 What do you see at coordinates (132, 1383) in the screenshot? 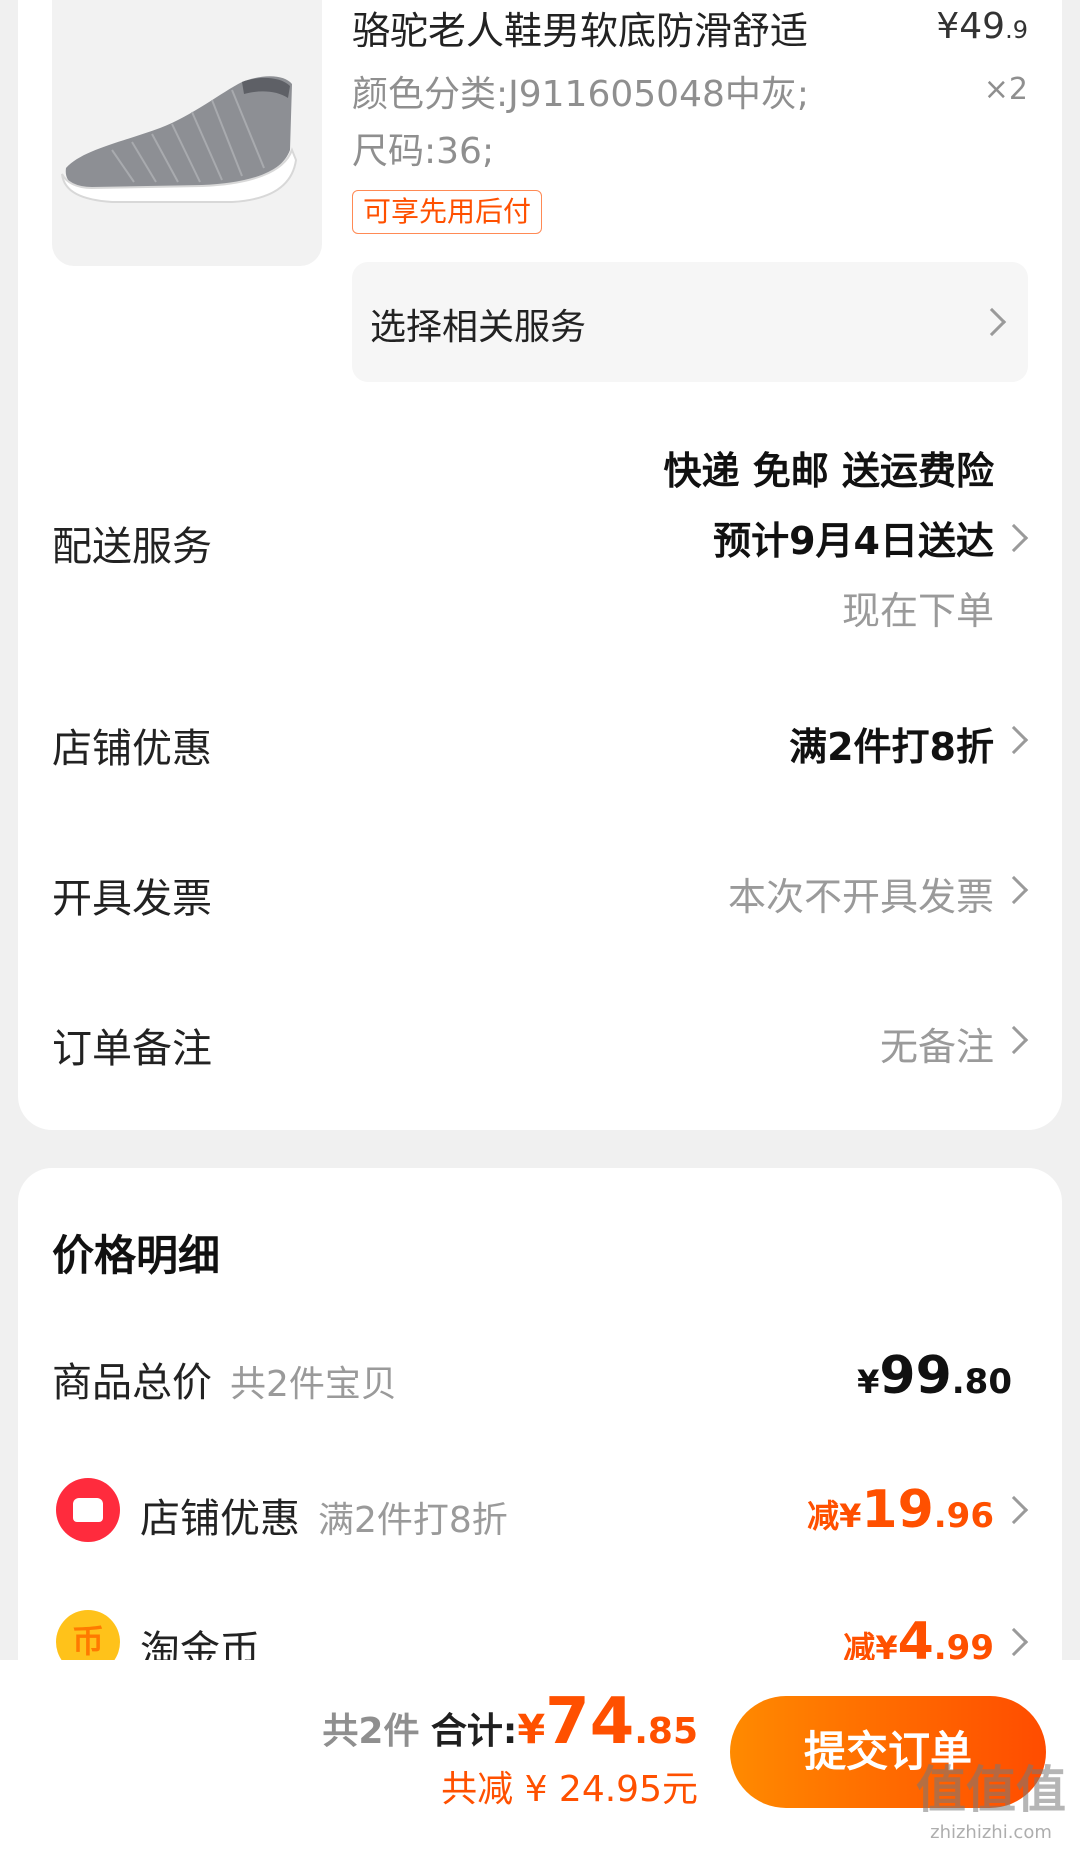
I see `goods-total-label: 商品总价` at bounding box center [132, 1383].